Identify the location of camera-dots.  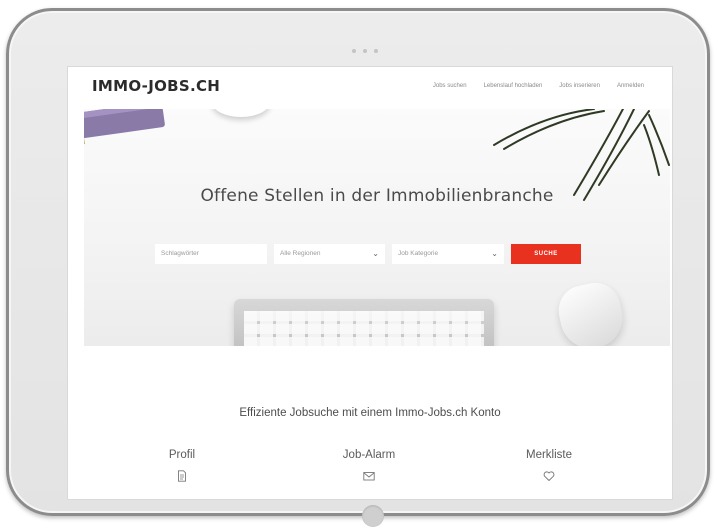
(365, 51).